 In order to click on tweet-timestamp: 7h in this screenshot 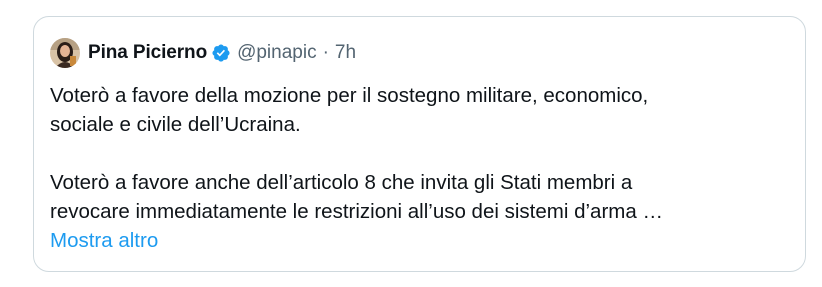, I will do `click(345, 53)`.